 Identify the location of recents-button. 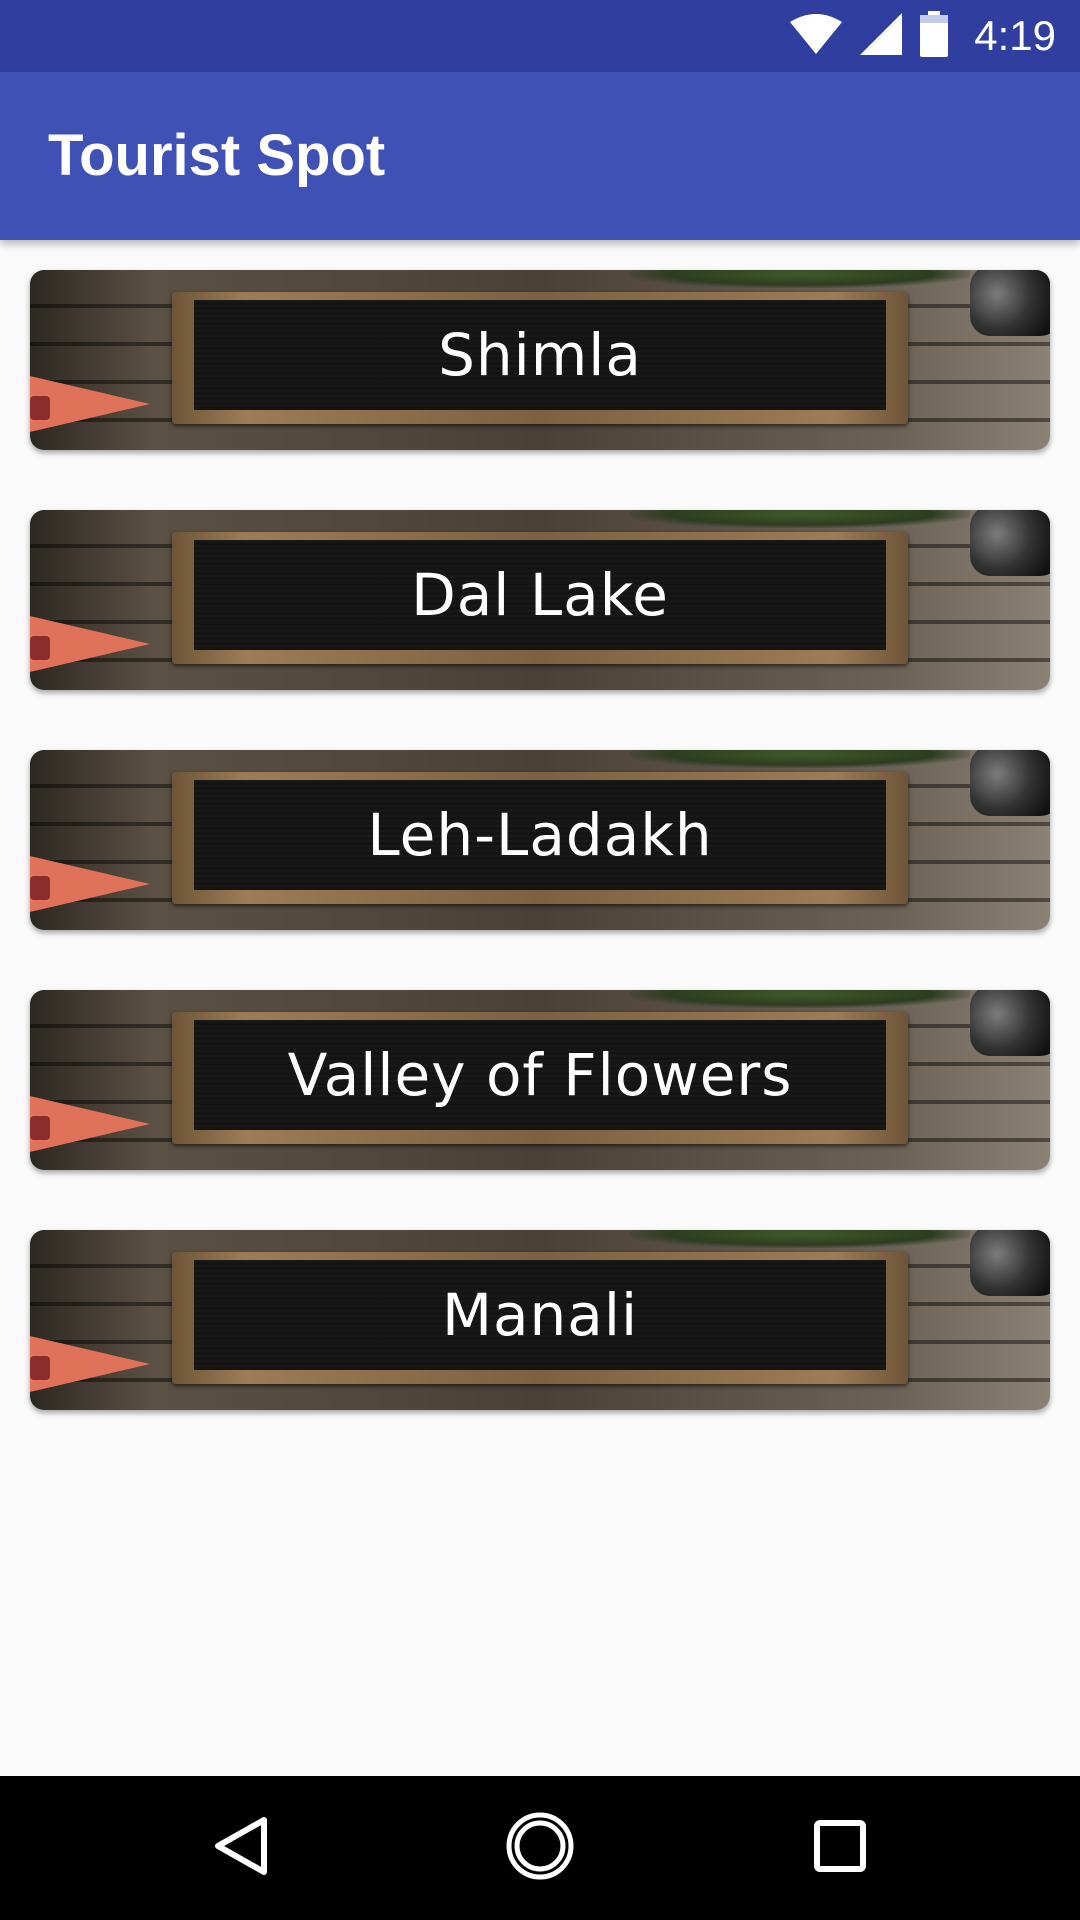
(840, 1848).